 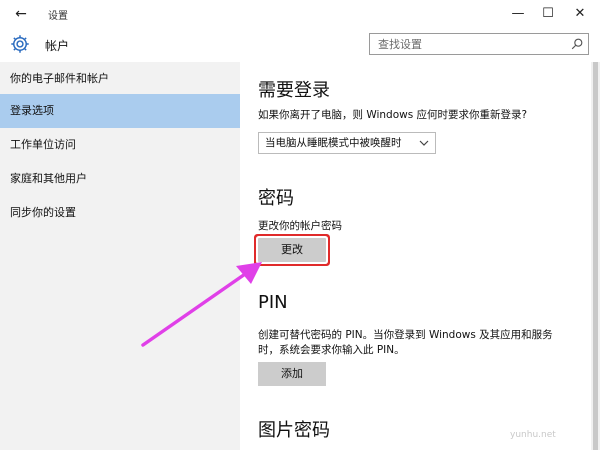 What do you see at coordinates (580, 14) in the screenshot?
I see `close-button: ✕` at bounding box center [580, 14].